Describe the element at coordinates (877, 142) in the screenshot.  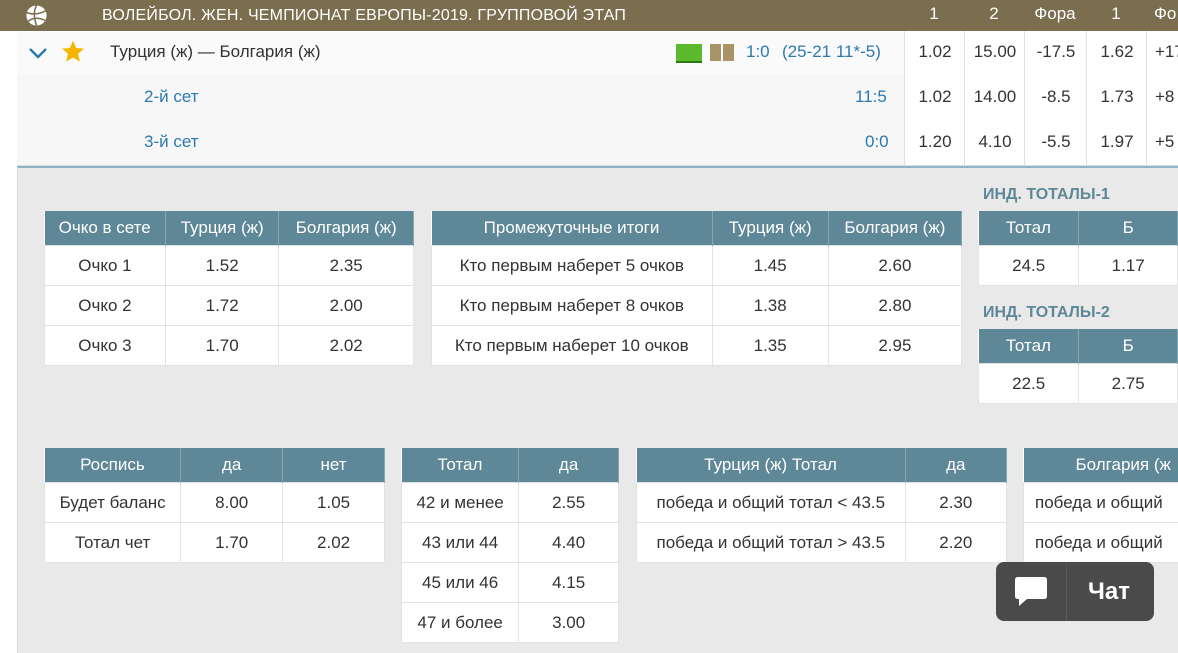
I see `set-score: 0:0` at that location.